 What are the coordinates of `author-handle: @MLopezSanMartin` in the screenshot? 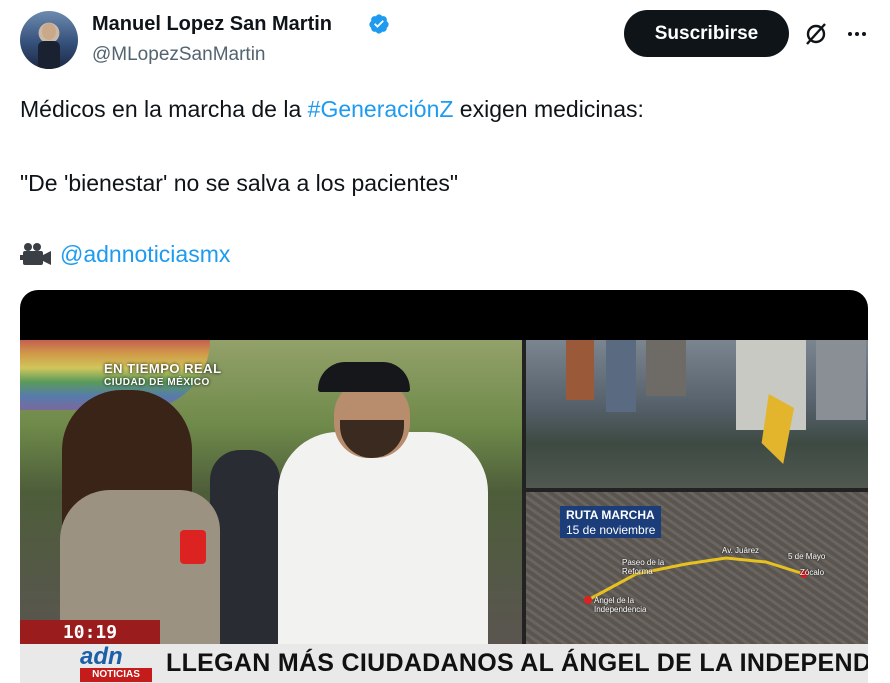 It's located at (178, 55).